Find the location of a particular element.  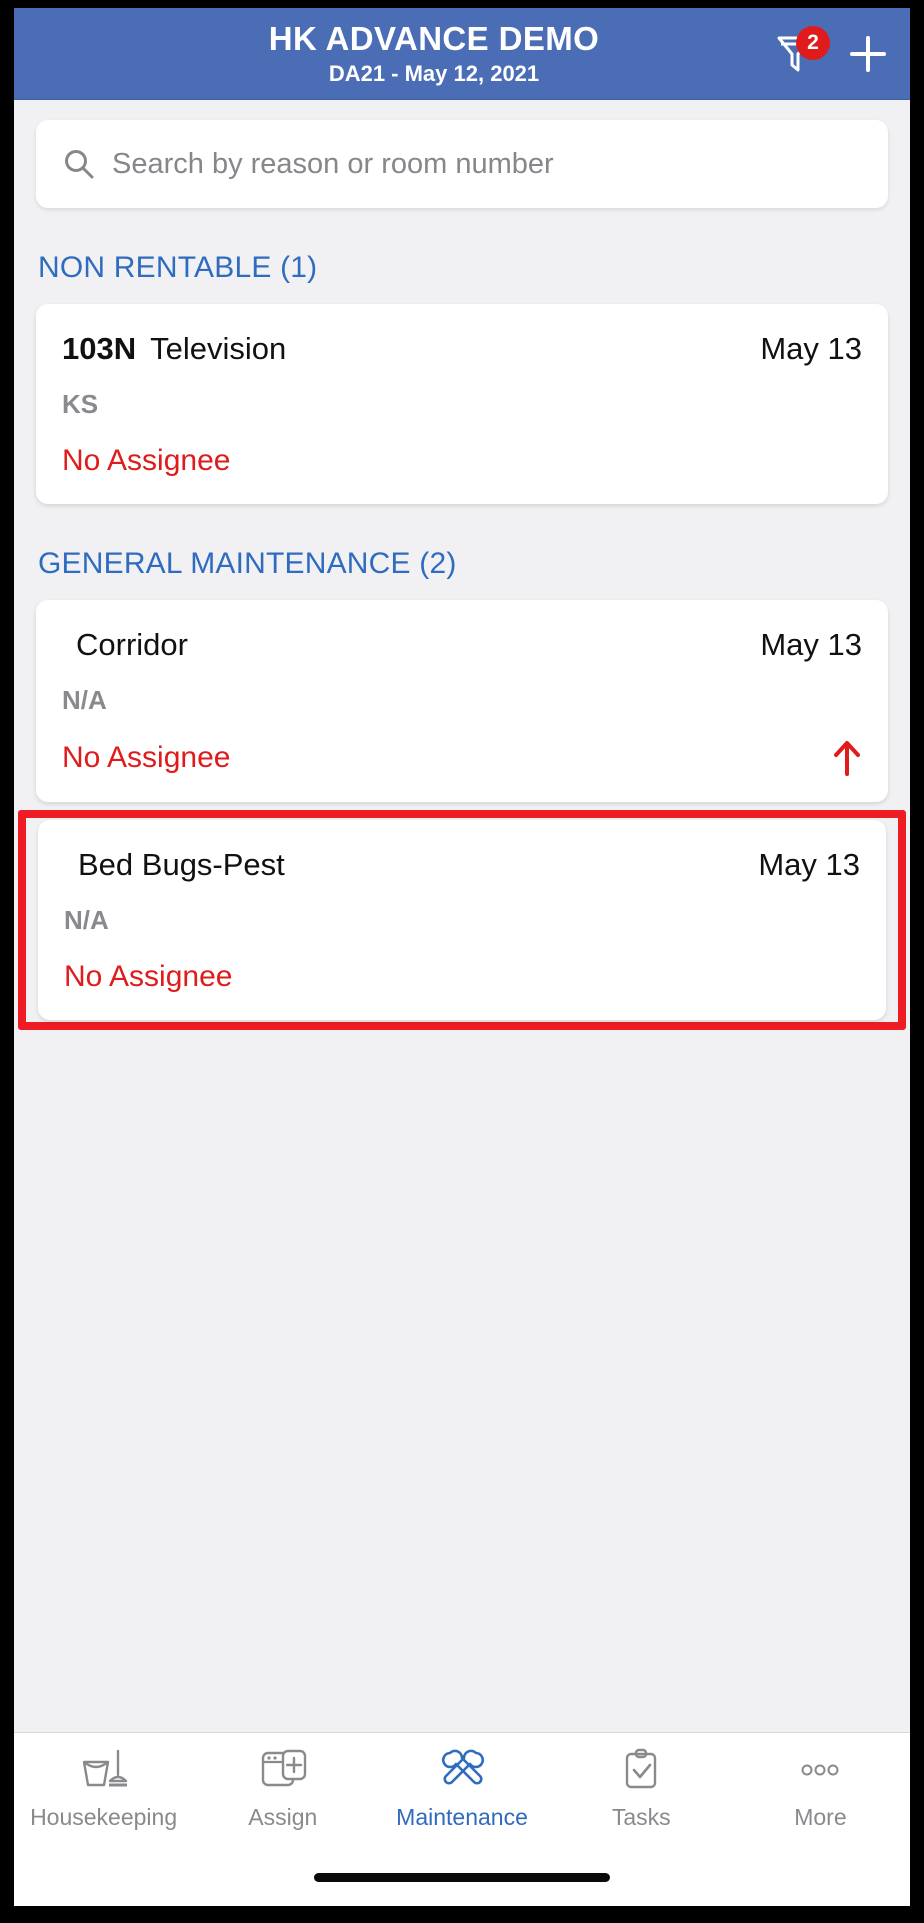

maintenance-card-corridor: Corridor May 13 N/A No Assignee is located at coordinates (462, 701).